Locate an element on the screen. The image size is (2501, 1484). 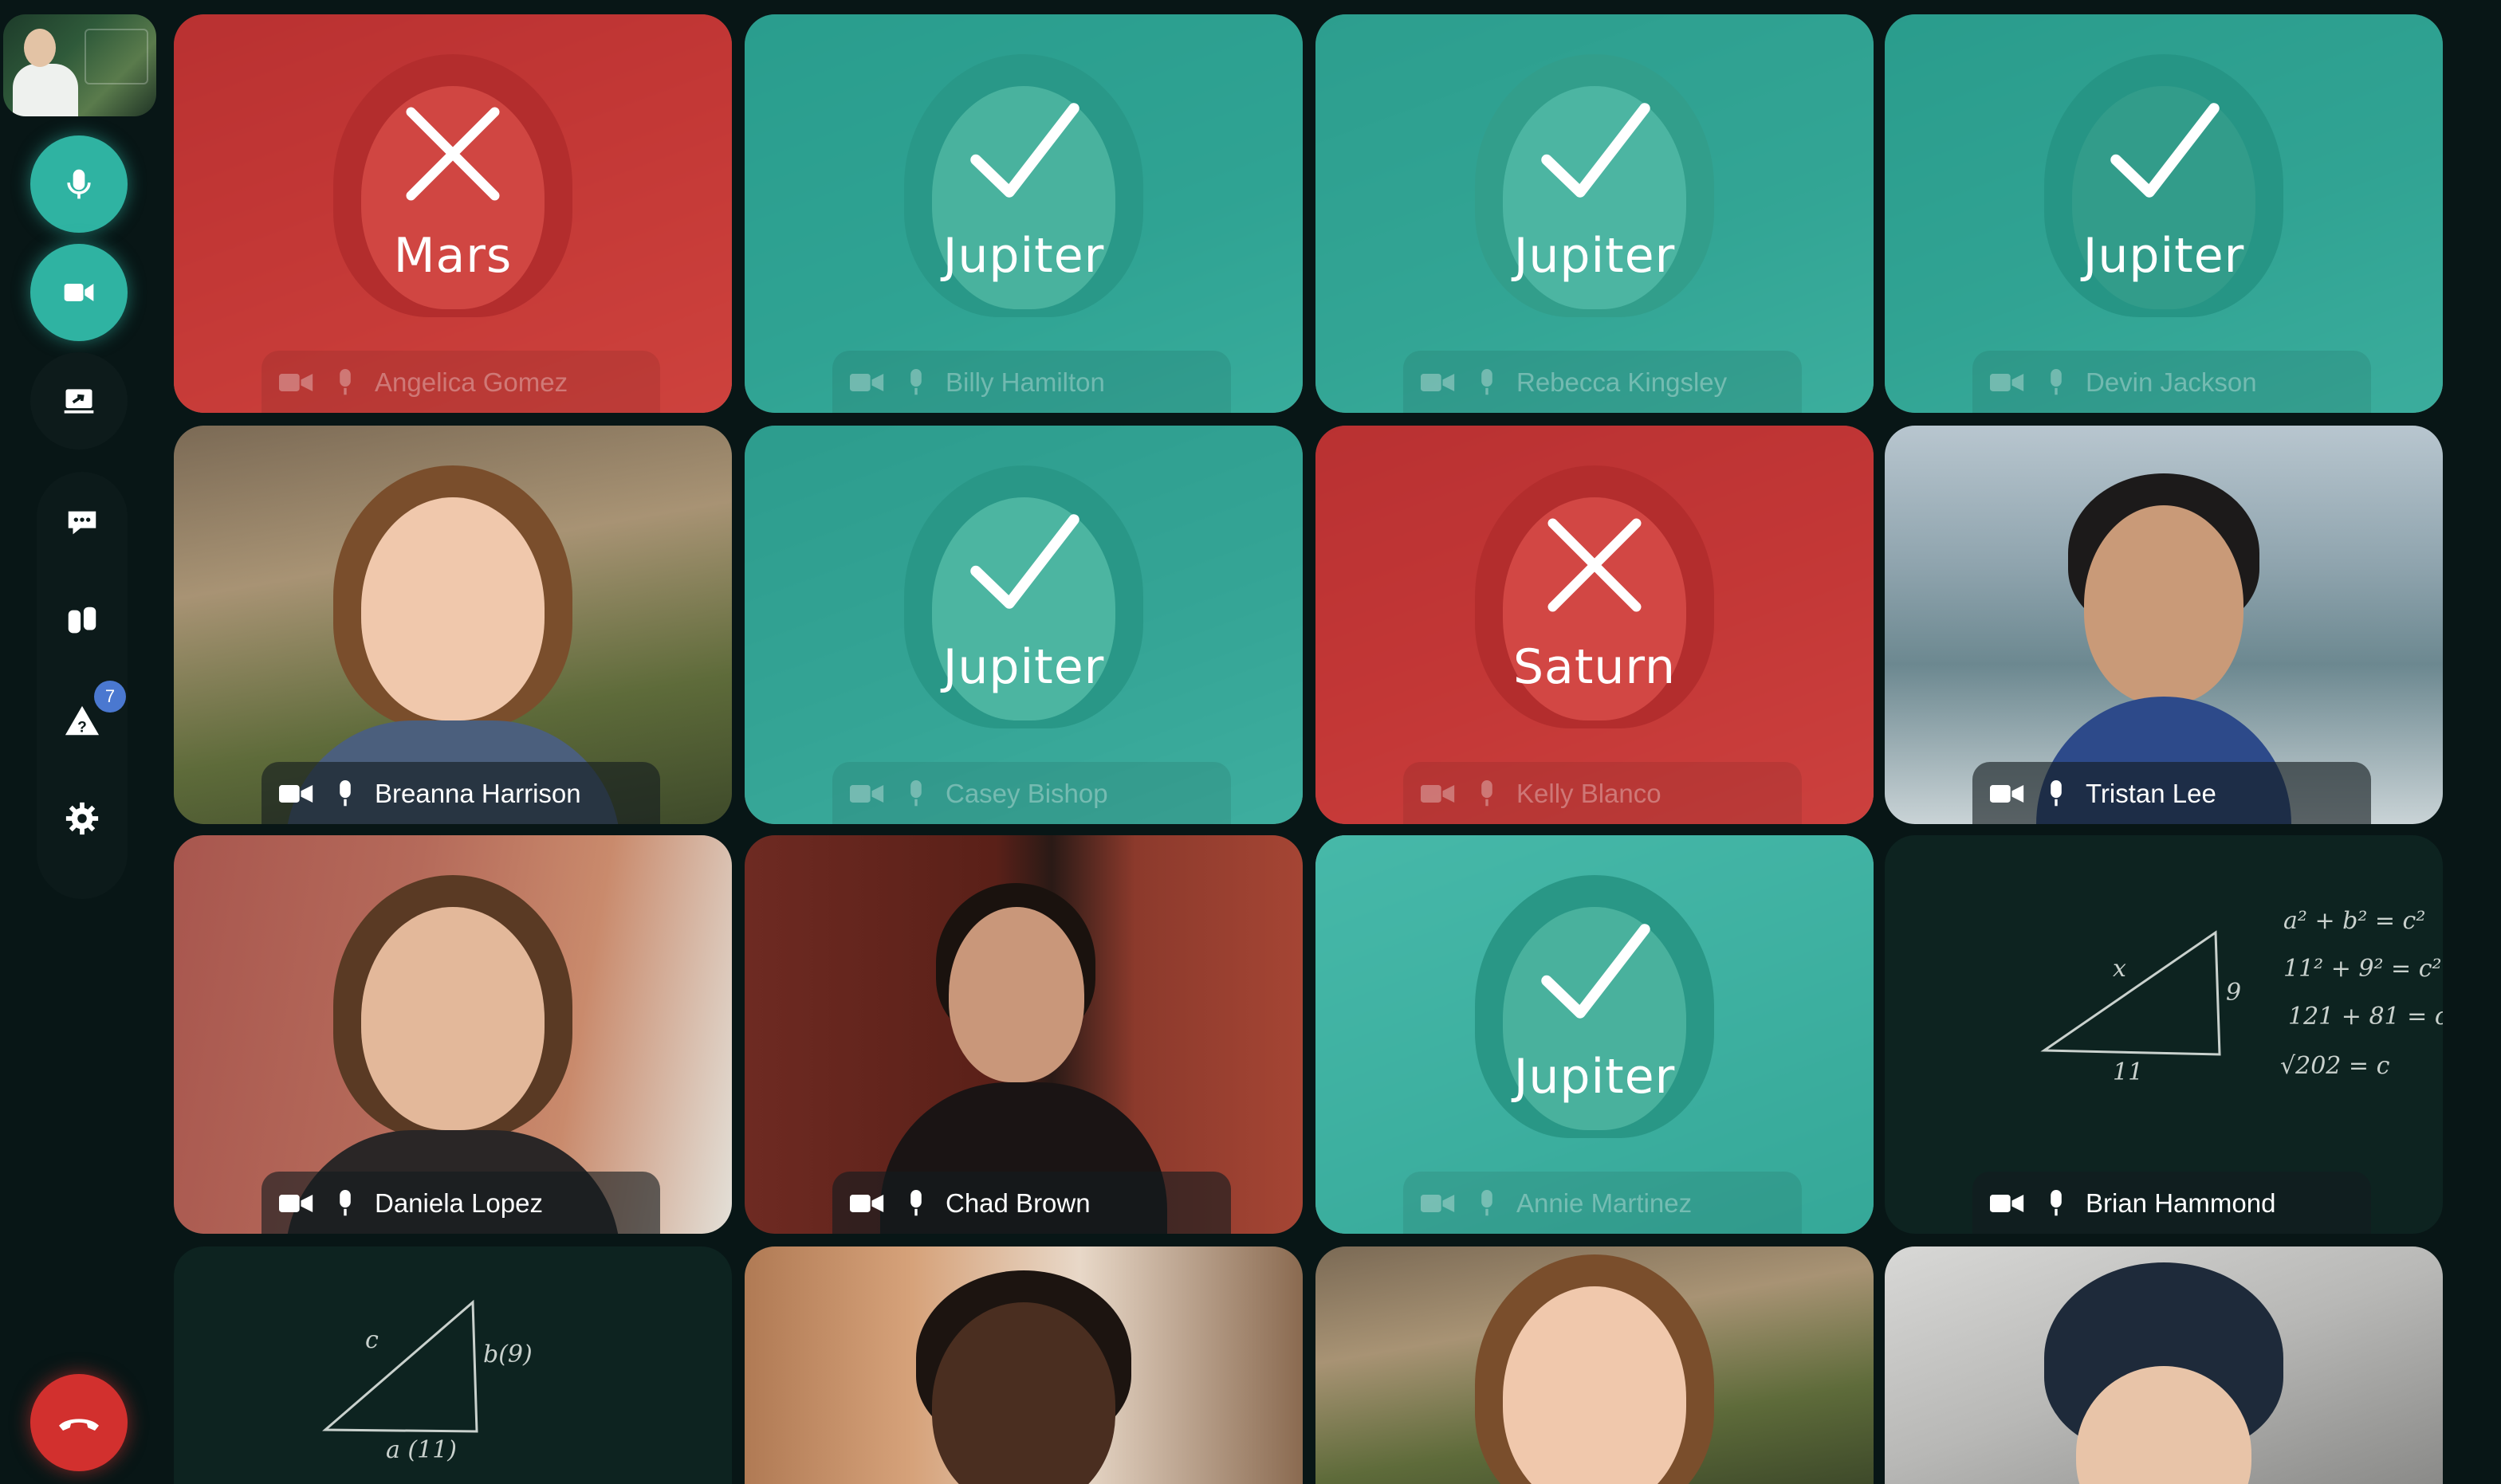
participant-name: Breanna Harrison is located at coordinates (478, 793).